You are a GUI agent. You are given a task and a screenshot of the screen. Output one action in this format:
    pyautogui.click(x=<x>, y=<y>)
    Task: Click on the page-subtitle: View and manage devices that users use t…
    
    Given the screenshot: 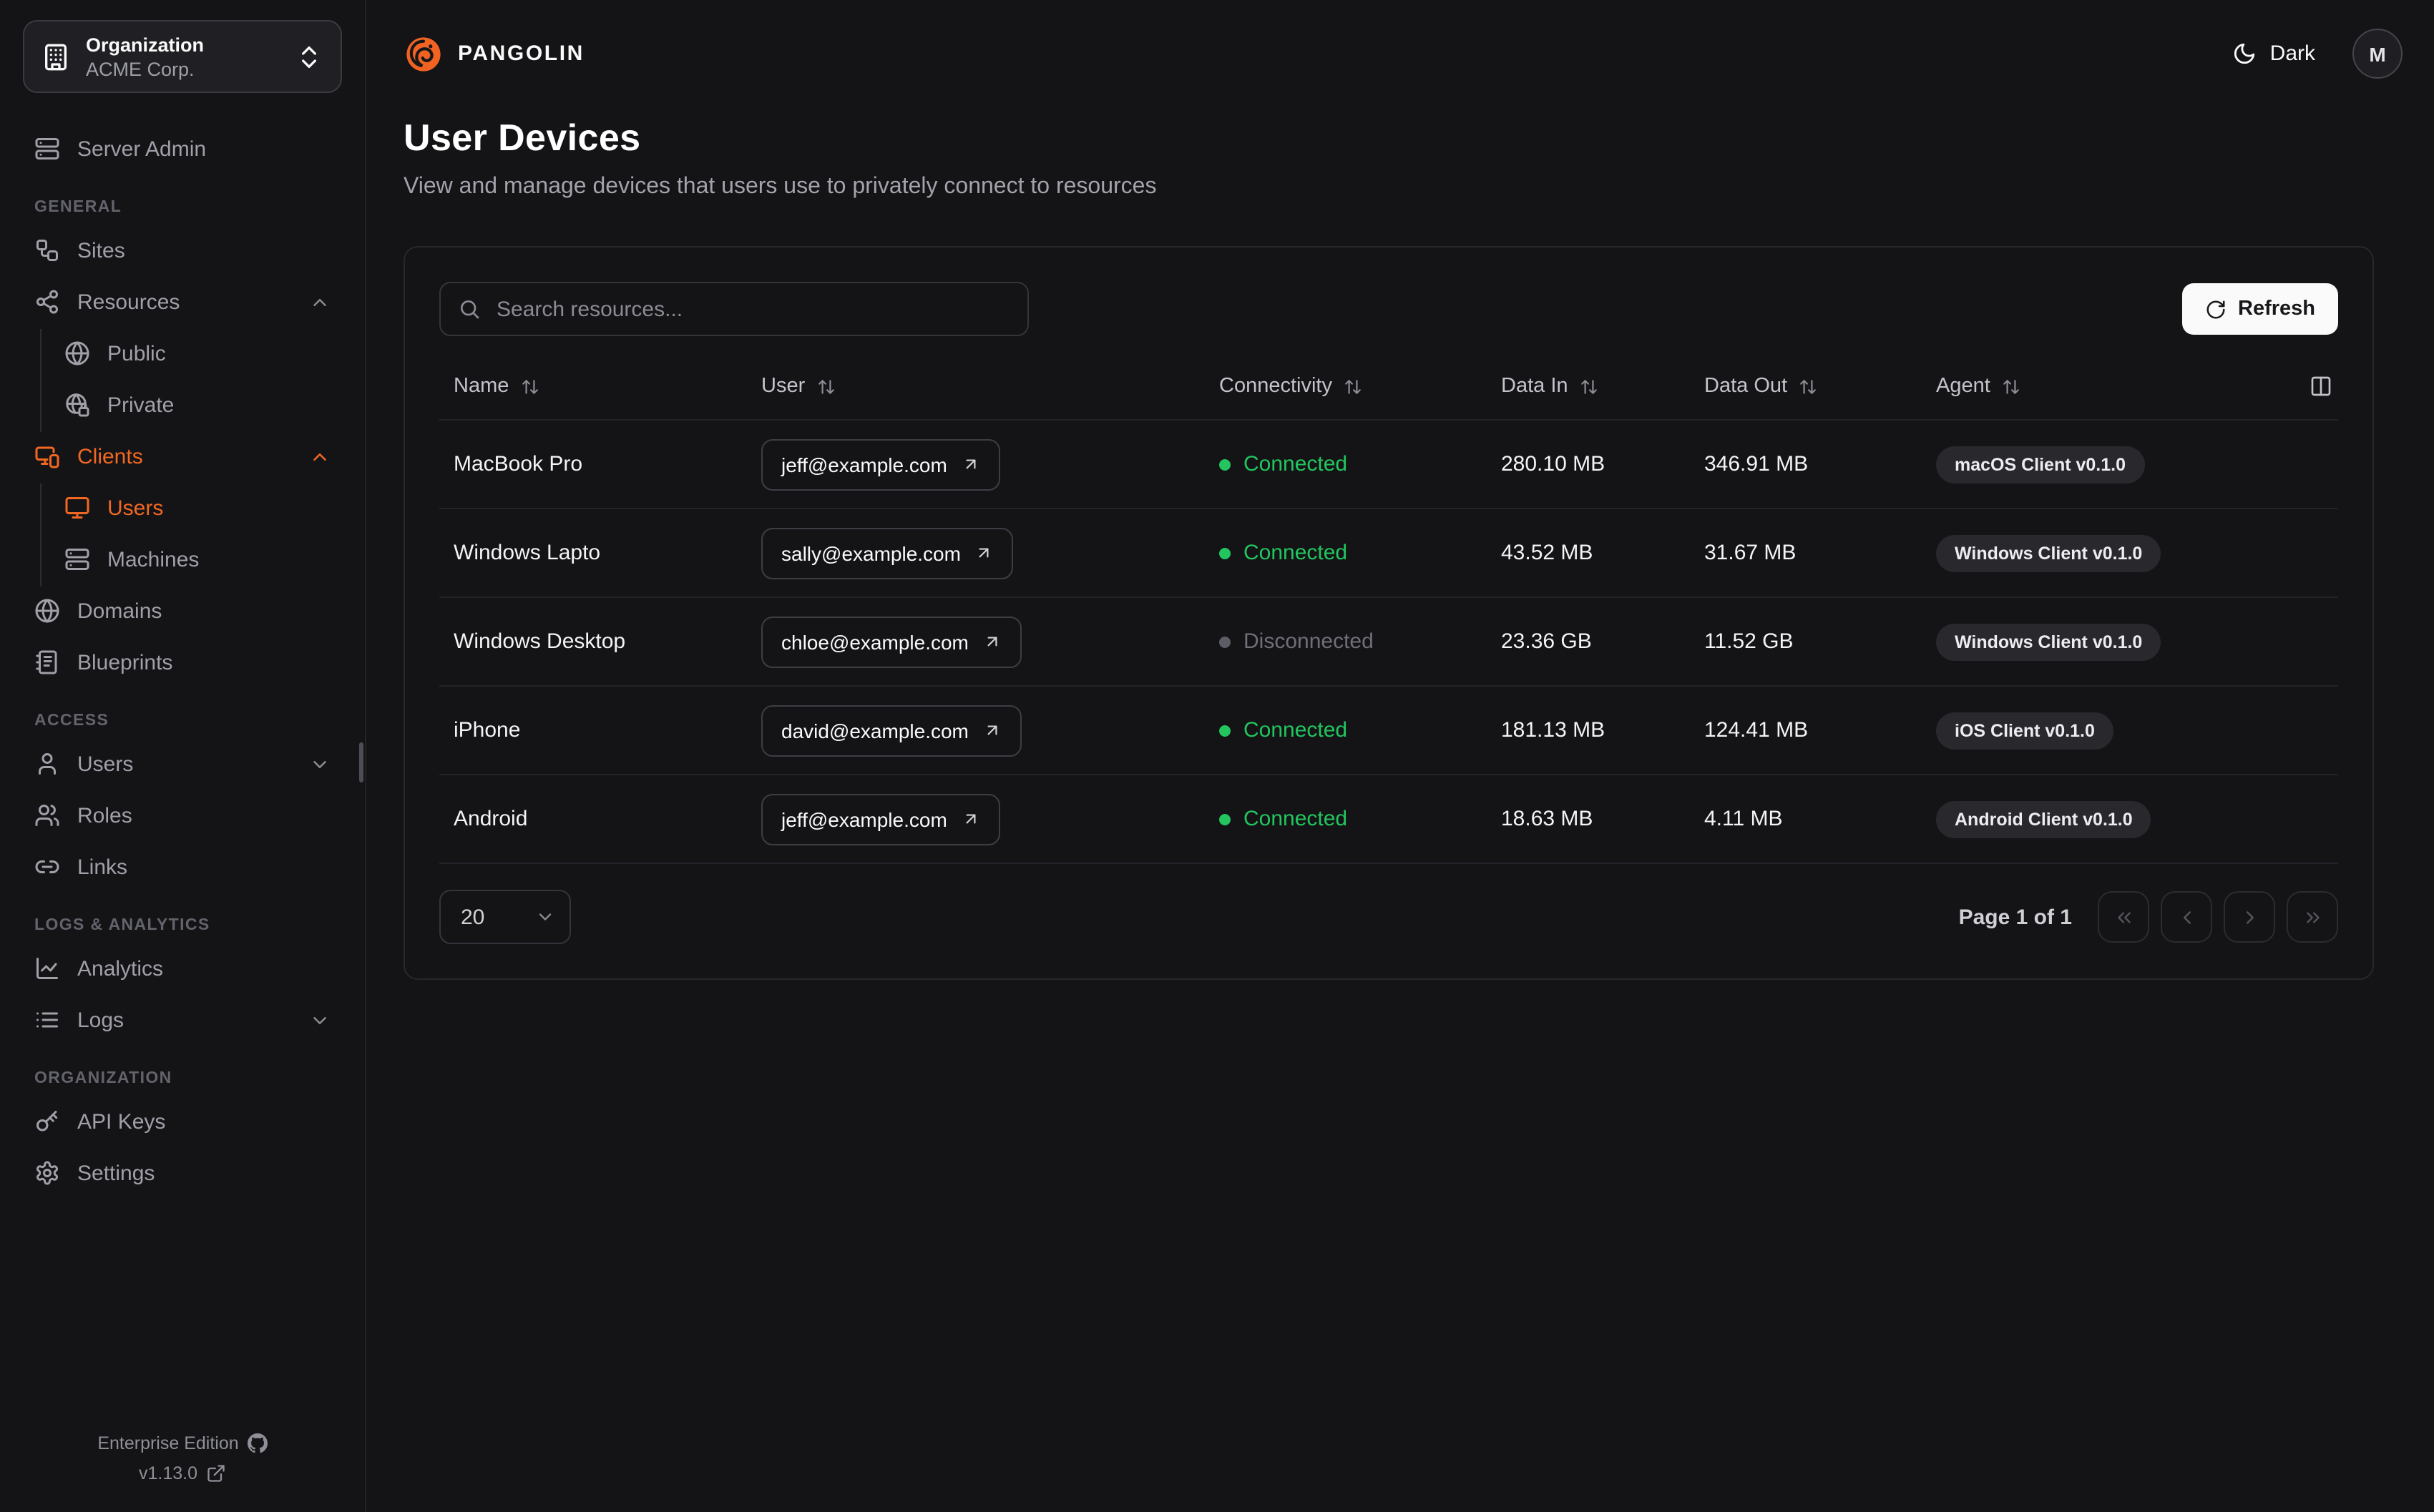 What is the action you would take?
    pyautogui.click(x=780, y=187)
    